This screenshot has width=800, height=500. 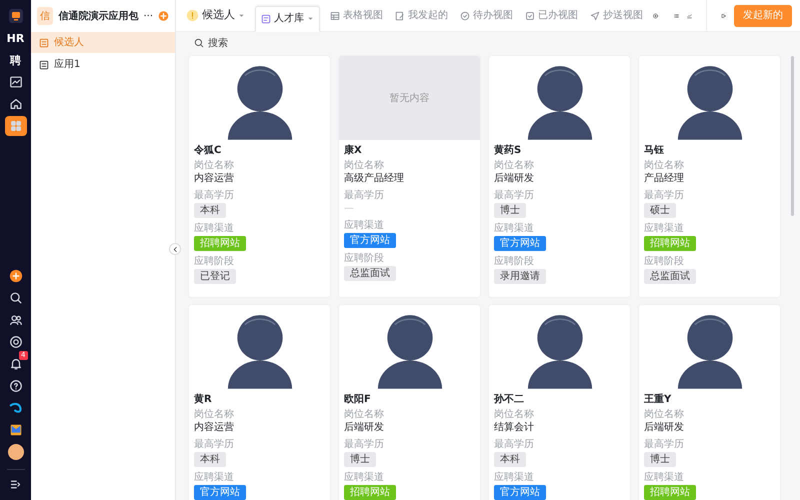 What do you see at coordinates (45, 16) in the screenshot?
I see `app-icon: 信` at bounding box center [45, 16].